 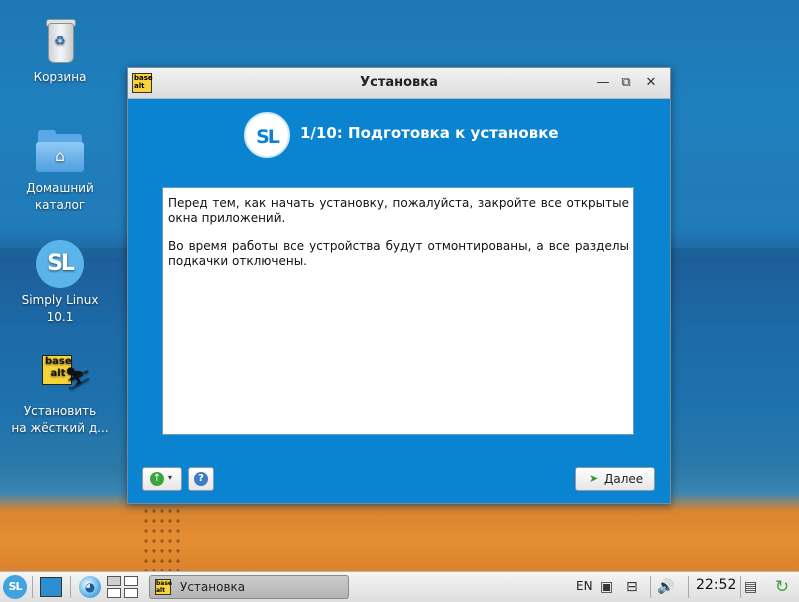 I want to click on network-icon: ▣, so click(x=606, y=589).